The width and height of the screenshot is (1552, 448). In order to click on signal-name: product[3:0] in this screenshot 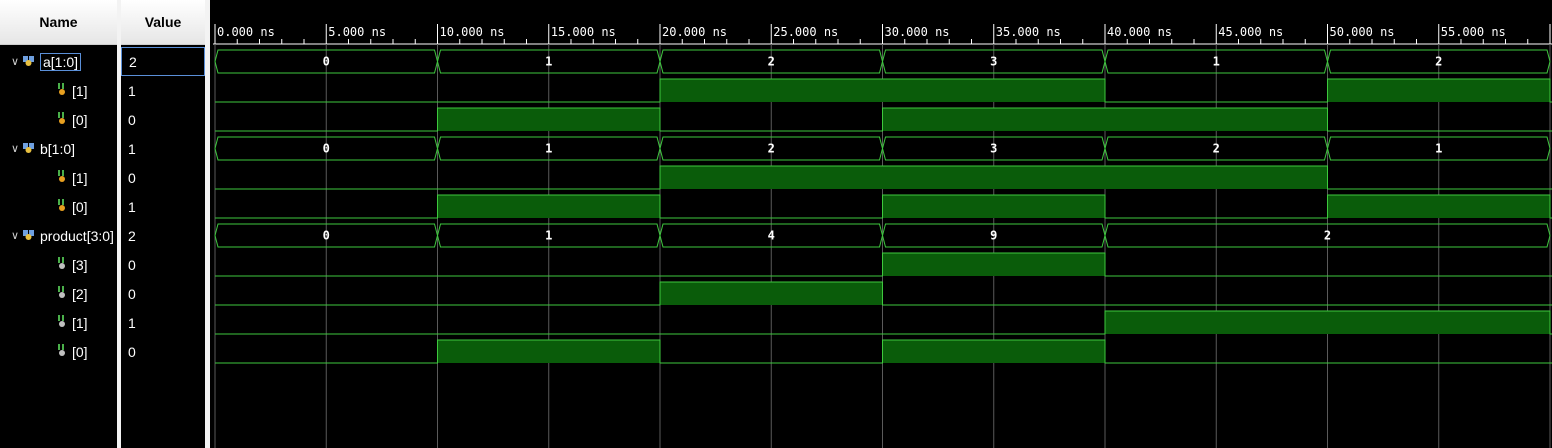, I will do `click(77, 235)`.